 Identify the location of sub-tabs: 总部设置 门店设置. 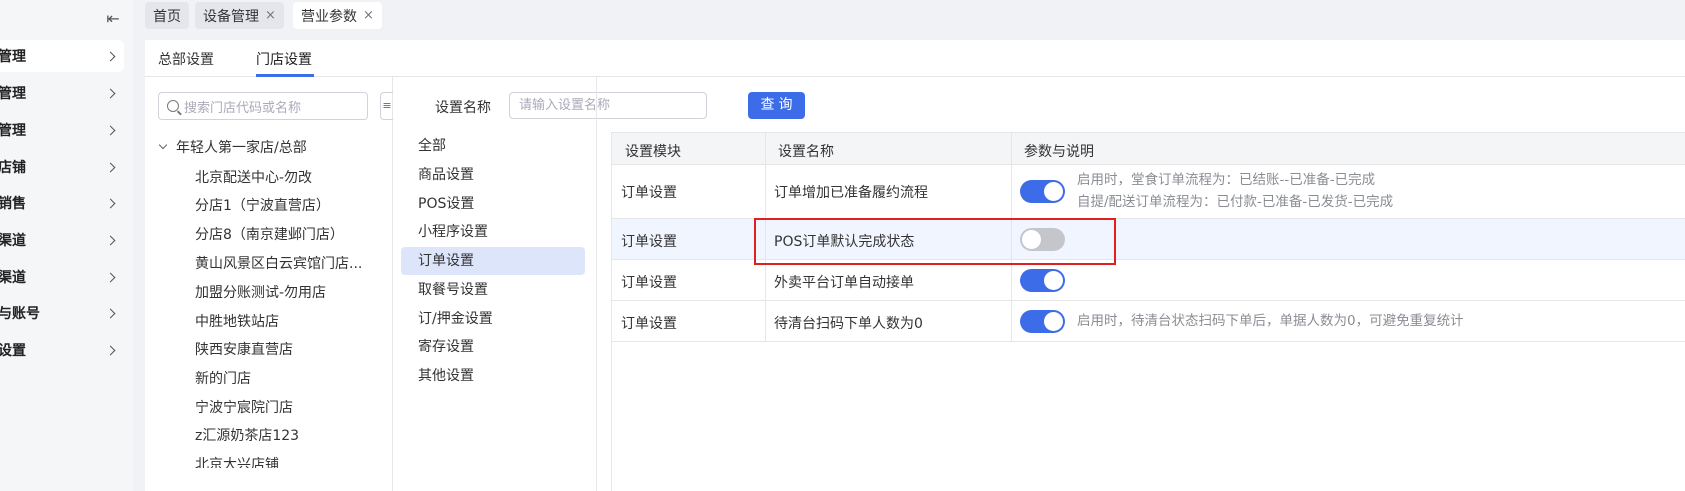
(915, 58).